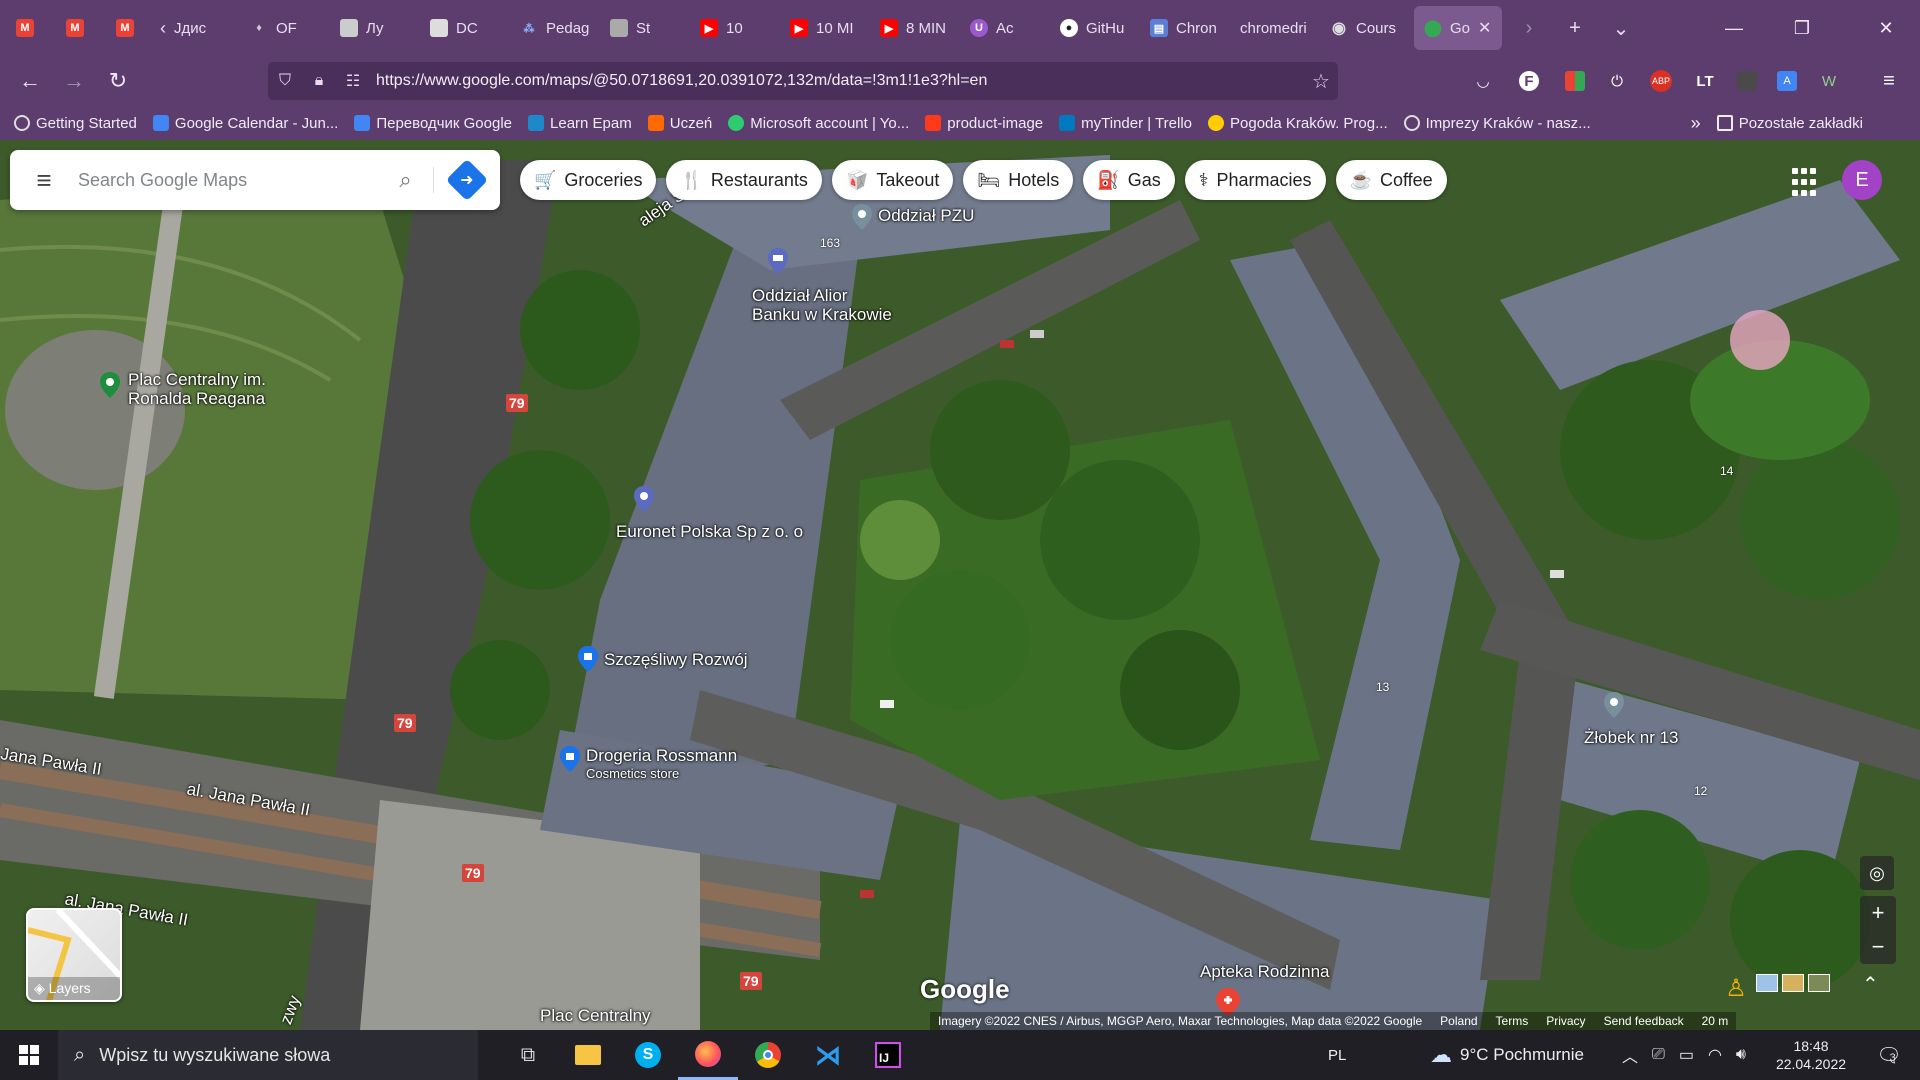  Describe the element at coordinates (1575, 81) in the screenshot. I see `extension-grid-icon` at that location.